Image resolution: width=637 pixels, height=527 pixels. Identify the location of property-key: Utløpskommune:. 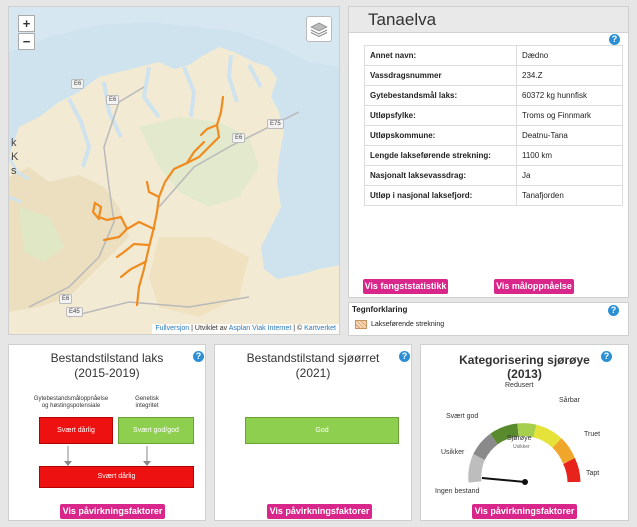
(440, 135).